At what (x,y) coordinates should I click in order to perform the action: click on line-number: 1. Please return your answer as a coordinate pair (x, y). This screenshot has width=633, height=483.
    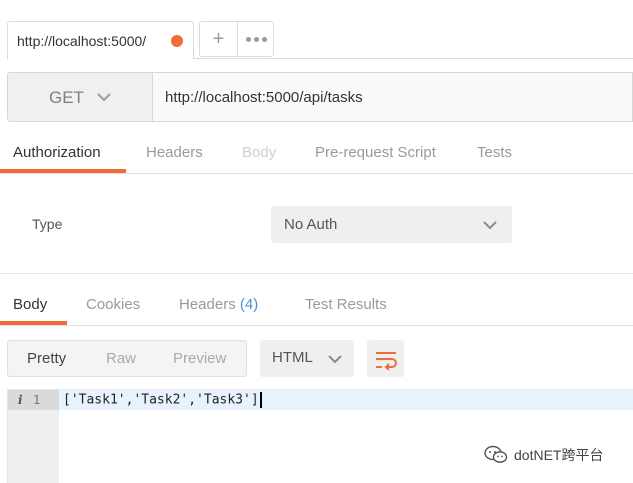
    Looking at the image, I should click on (37, 400).